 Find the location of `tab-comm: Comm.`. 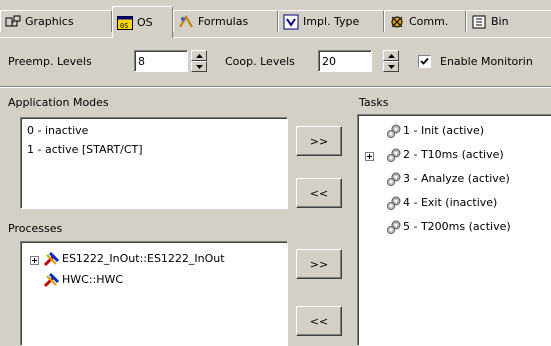

tab-comm: Comm. is located at coordinates (425, 21).